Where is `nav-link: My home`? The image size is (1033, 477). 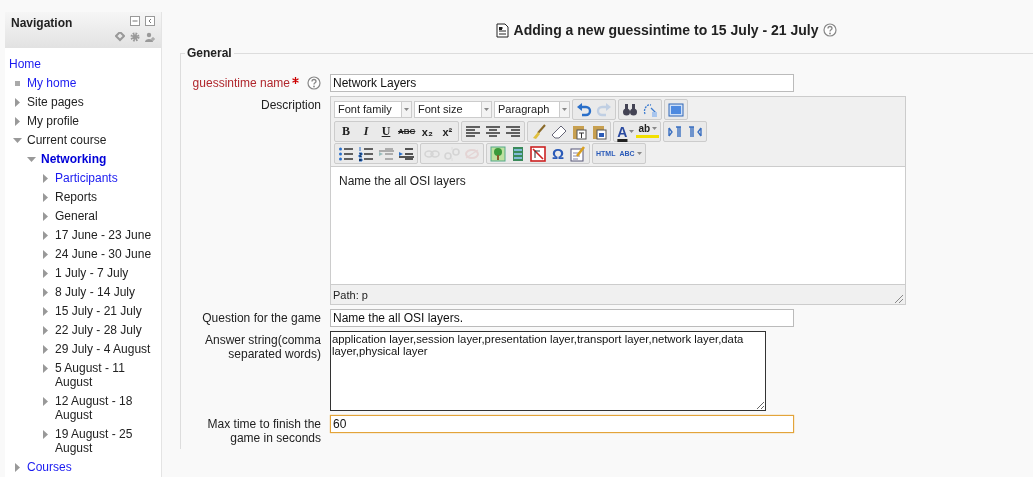 nav-link: My home is located at coordinates (52, 82).